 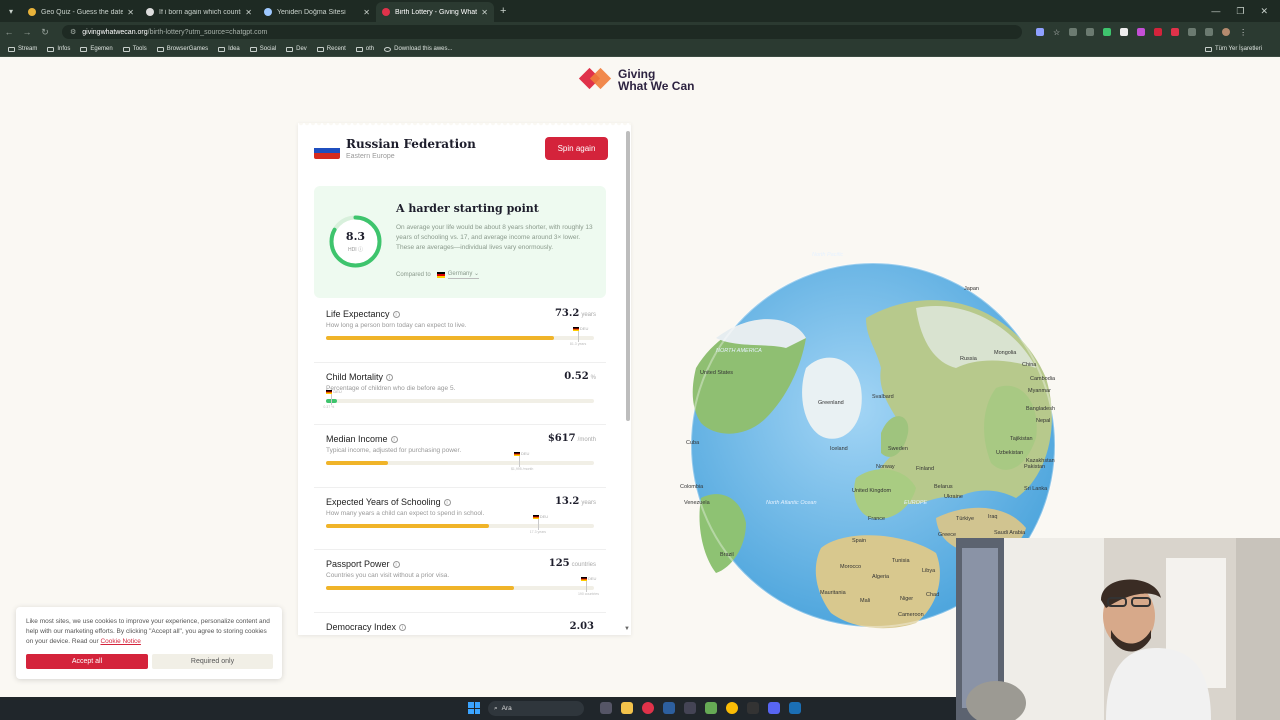 What do you see at coordinates (700, 708) in the screenshot?
I see `taskbar-apps` at bounding box center [700, 708].